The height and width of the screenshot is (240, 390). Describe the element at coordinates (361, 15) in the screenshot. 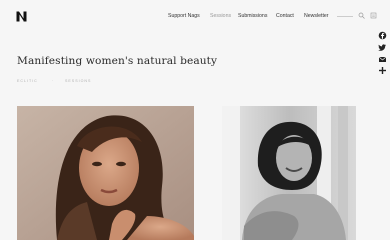

I see `search-icon` at that location.